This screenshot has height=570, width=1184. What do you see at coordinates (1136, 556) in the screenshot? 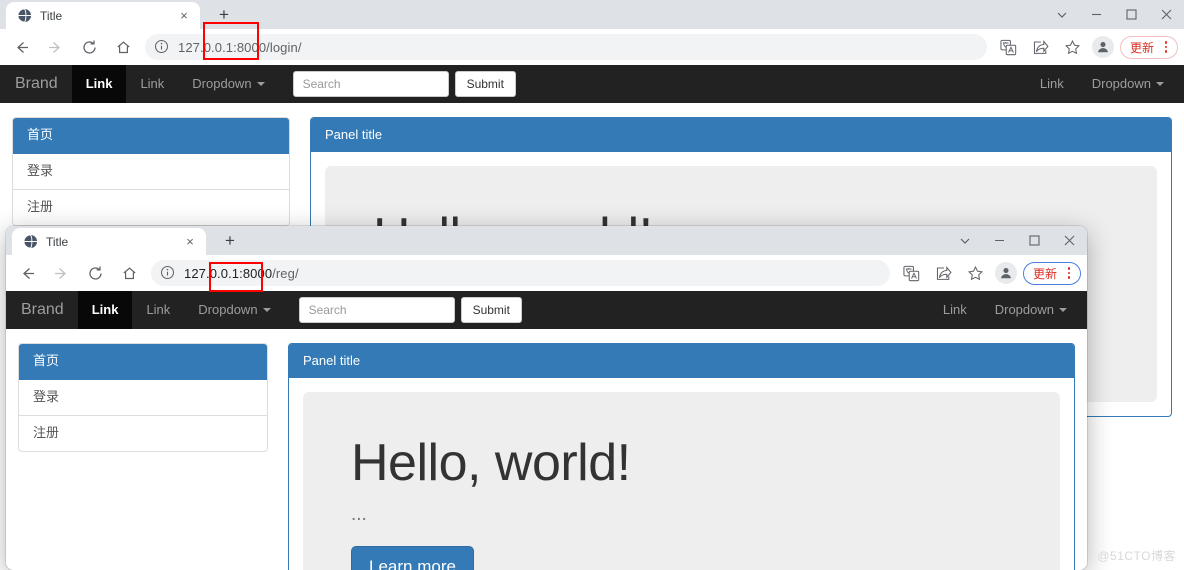
I see `watermark: @51CTO博客` at bounding box center [1136, 556].